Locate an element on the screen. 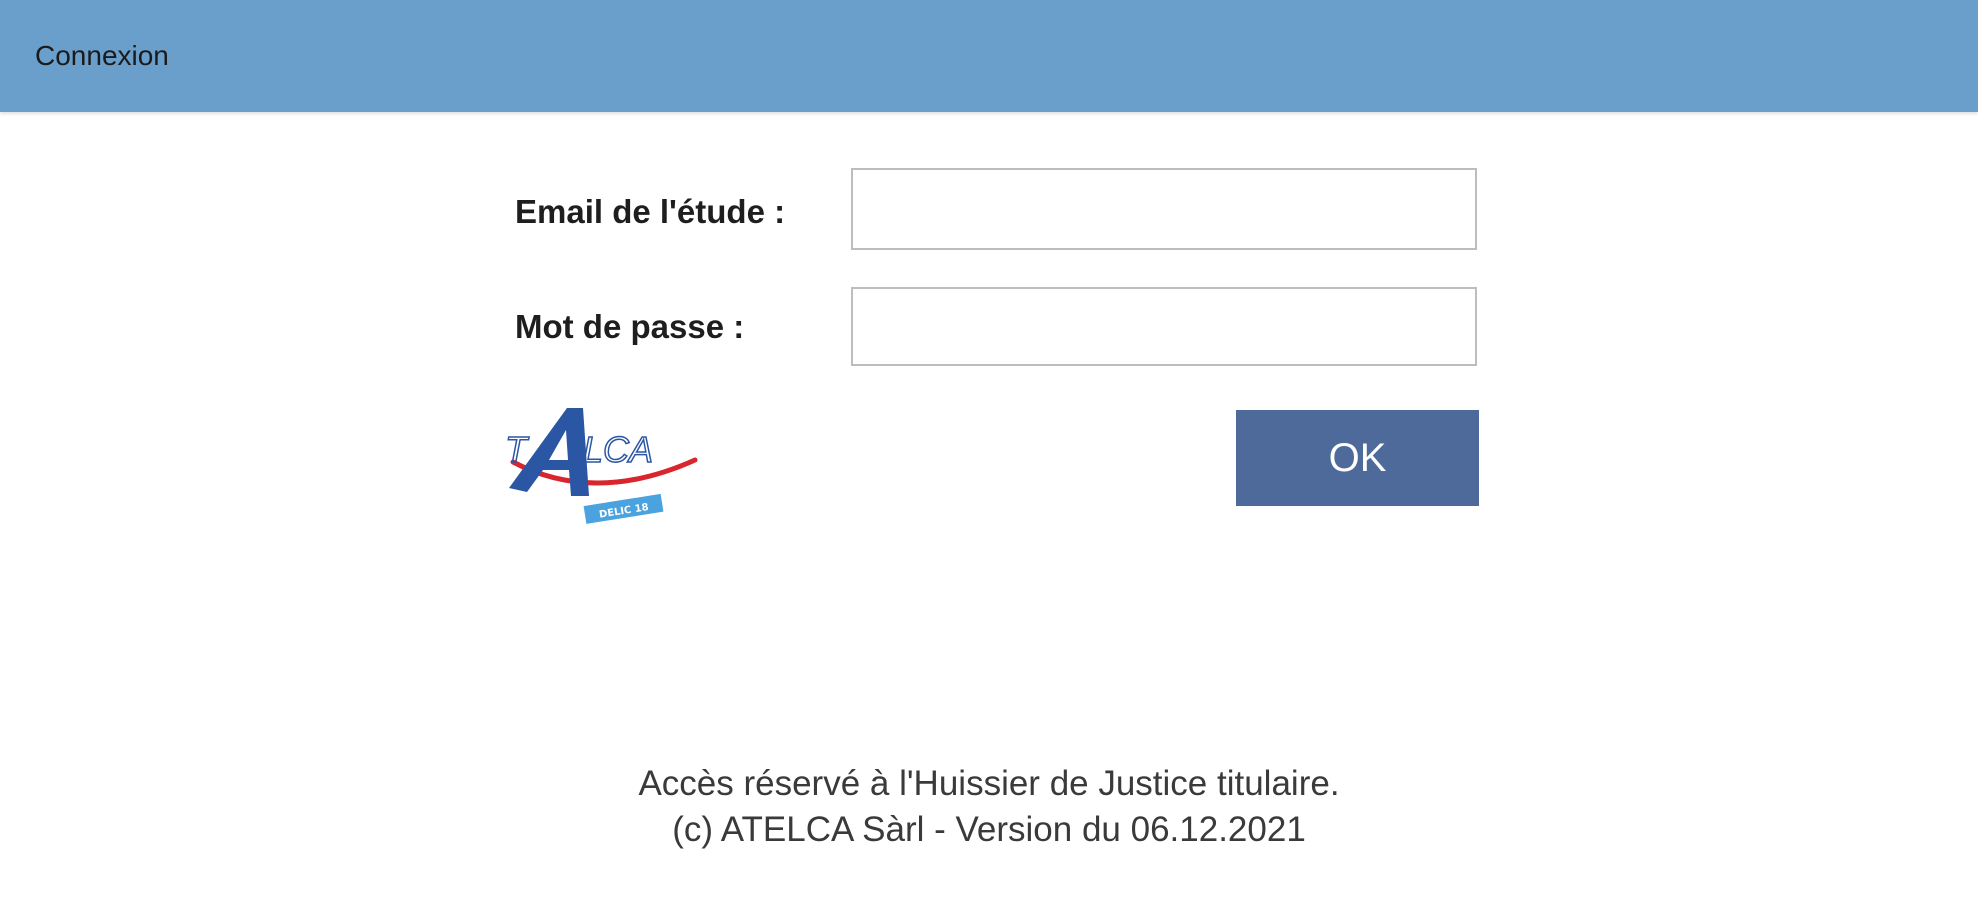 This screenshot has height=900, width=1978. title-bar: Connexion is located at coordinates (989, 56).